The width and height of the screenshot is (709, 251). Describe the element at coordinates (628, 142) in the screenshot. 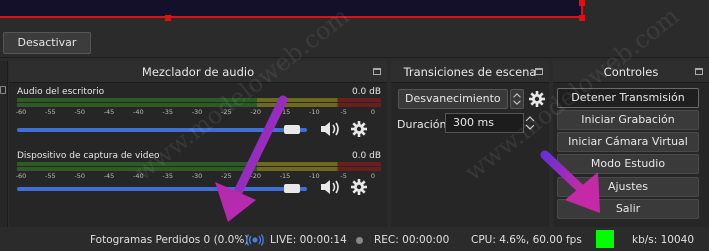

I see `start-virtual-camera-button: Iniciar Cámara Virtual` at that location.